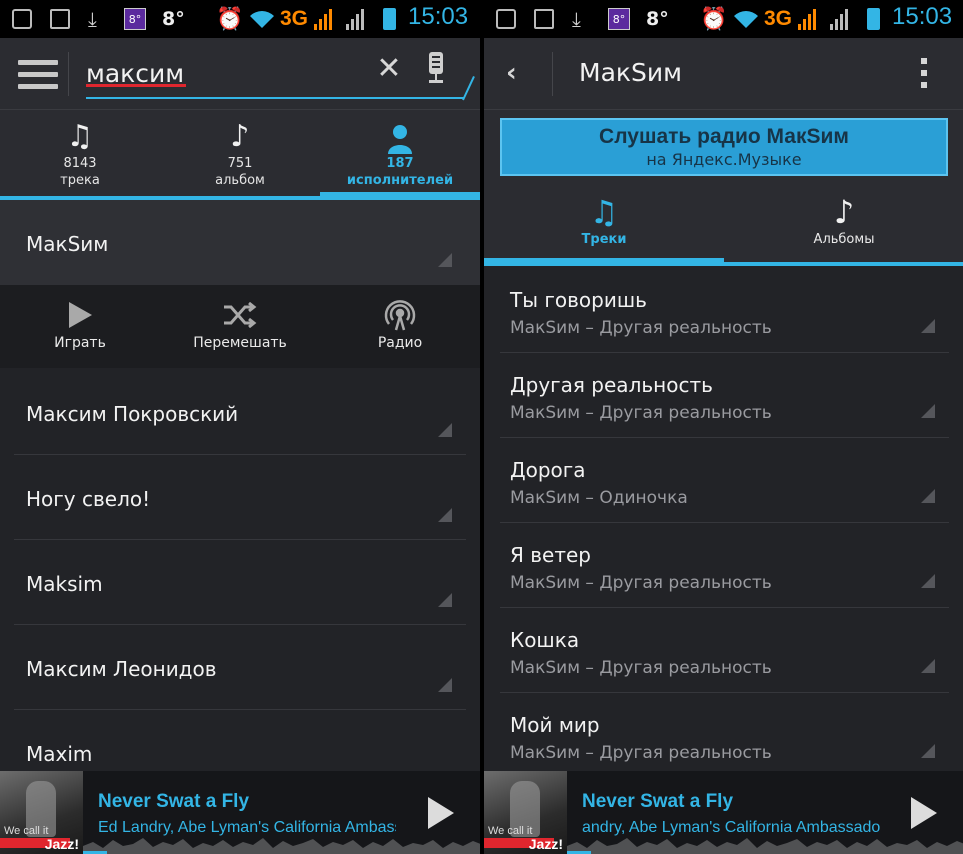  Describe the element at coordinates (121, 669) in the screenshot. I see `artist-name: Максим Леонидов` at that location.